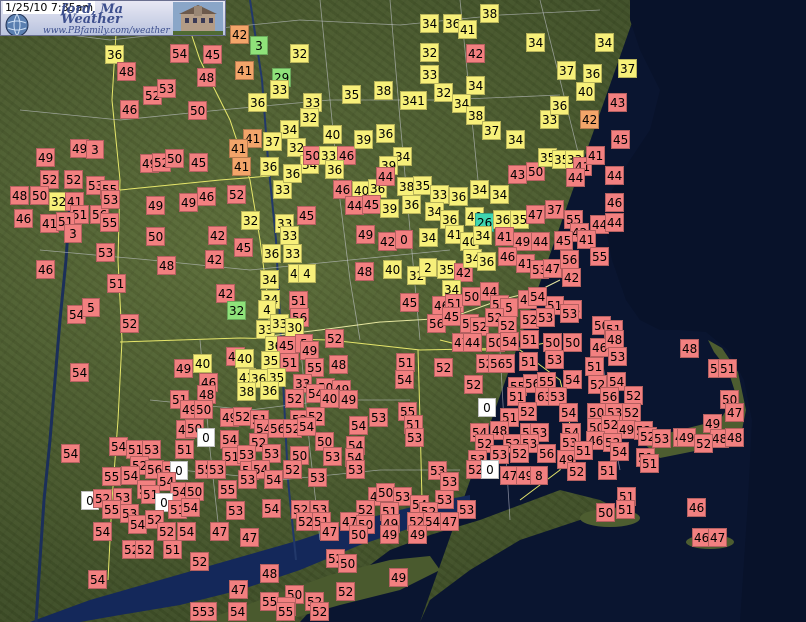  What do you see at coordinates (106, 30) in the screenshot?
I see `site-url: www.PBfamily.com/weather` at bounding box center [106, 30].